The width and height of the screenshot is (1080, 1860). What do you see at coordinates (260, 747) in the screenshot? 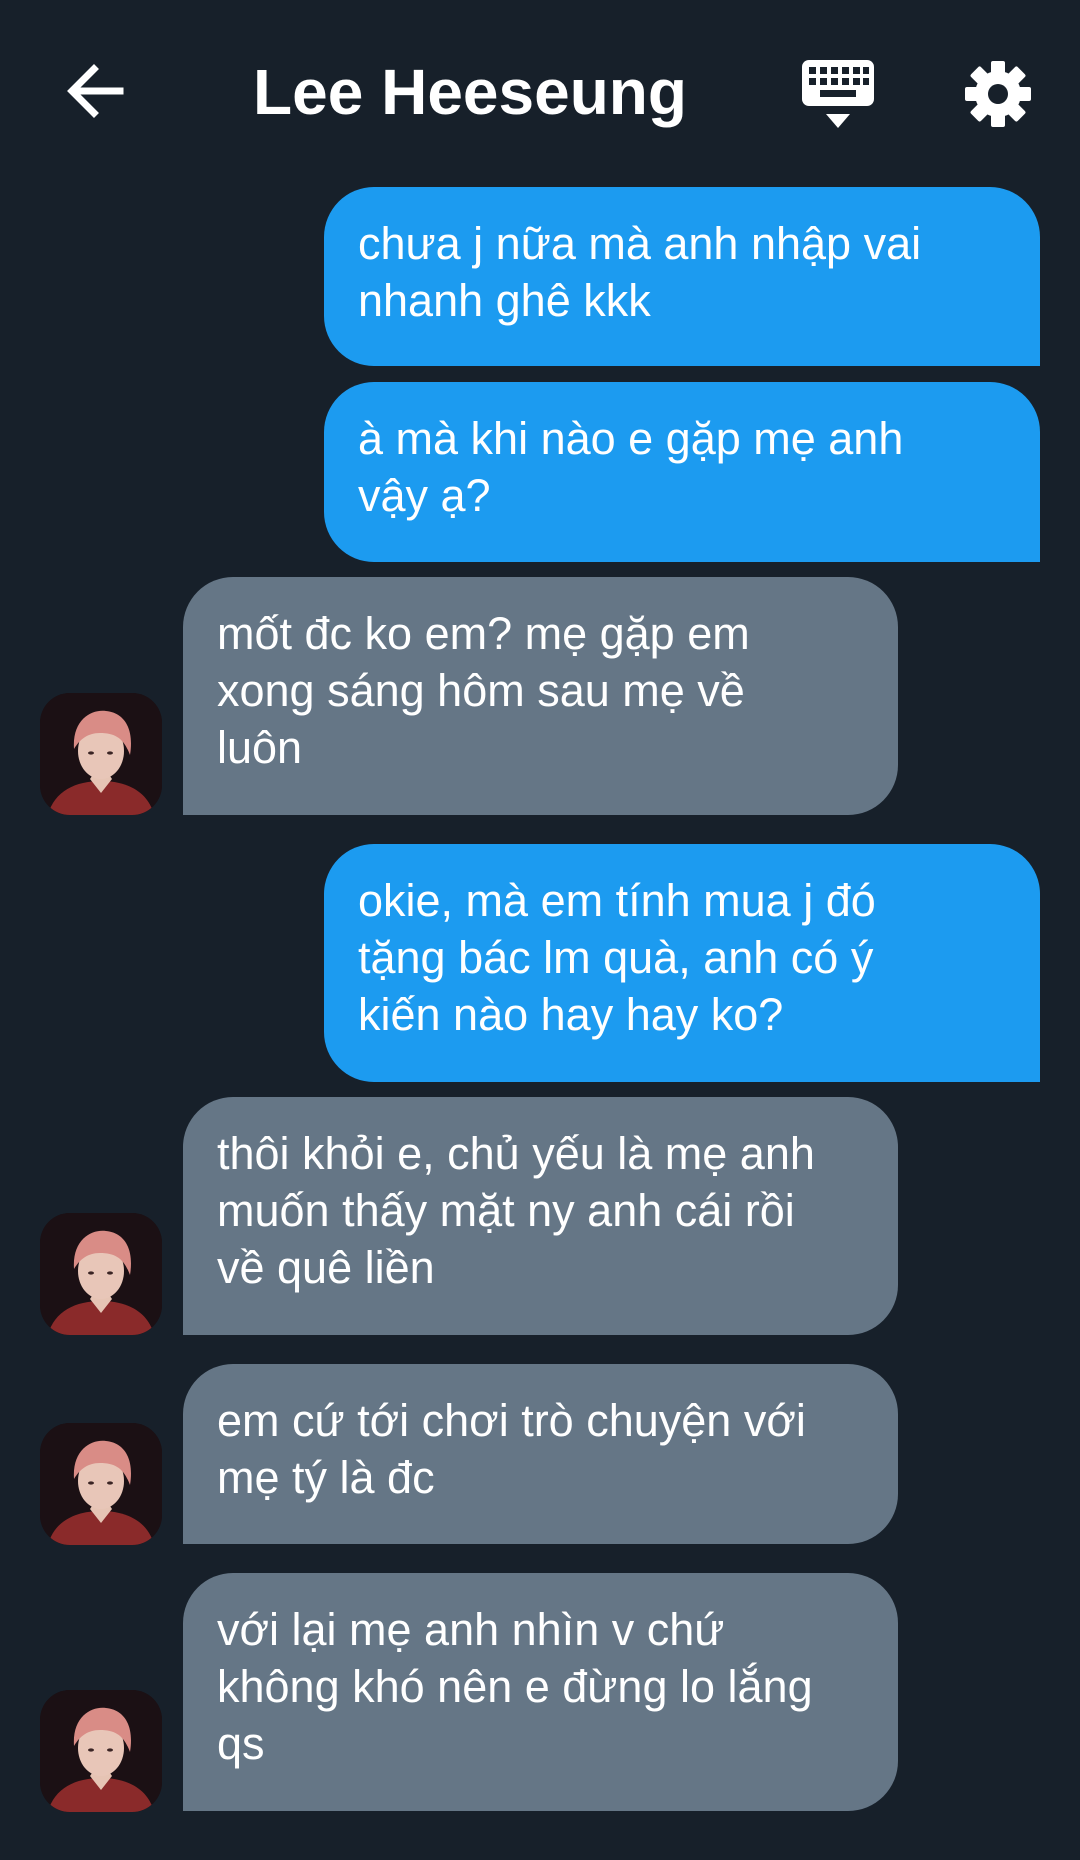
I see `message-line: luôn` at bounding box center [260, 747].